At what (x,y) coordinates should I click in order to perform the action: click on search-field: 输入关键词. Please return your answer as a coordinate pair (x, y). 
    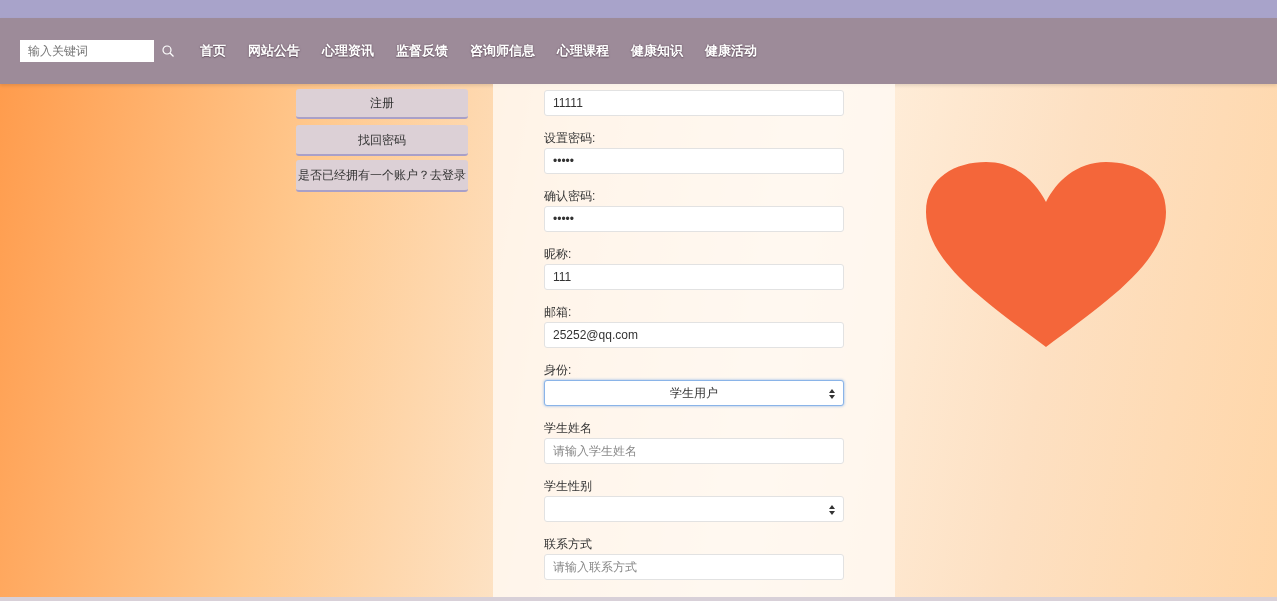
    Looking at the image, I should click on (87, 51).